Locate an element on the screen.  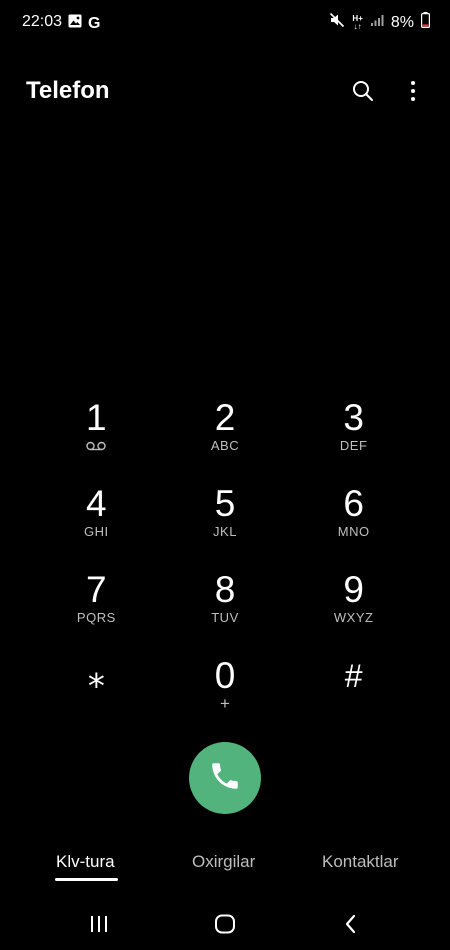
key-8: 8 TUV is located at coordinates (225, 609).